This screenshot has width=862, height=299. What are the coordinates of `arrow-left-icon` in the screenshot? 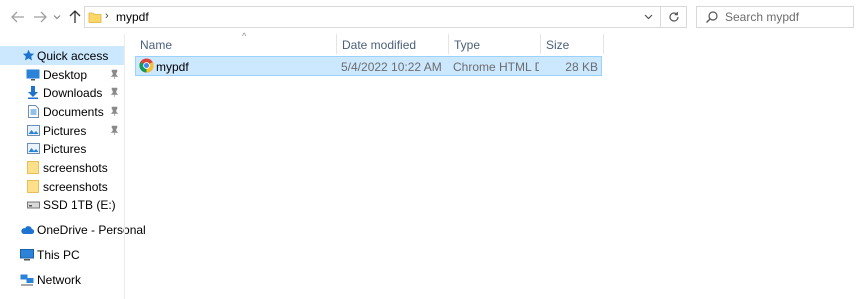 It's located at (17, 17).